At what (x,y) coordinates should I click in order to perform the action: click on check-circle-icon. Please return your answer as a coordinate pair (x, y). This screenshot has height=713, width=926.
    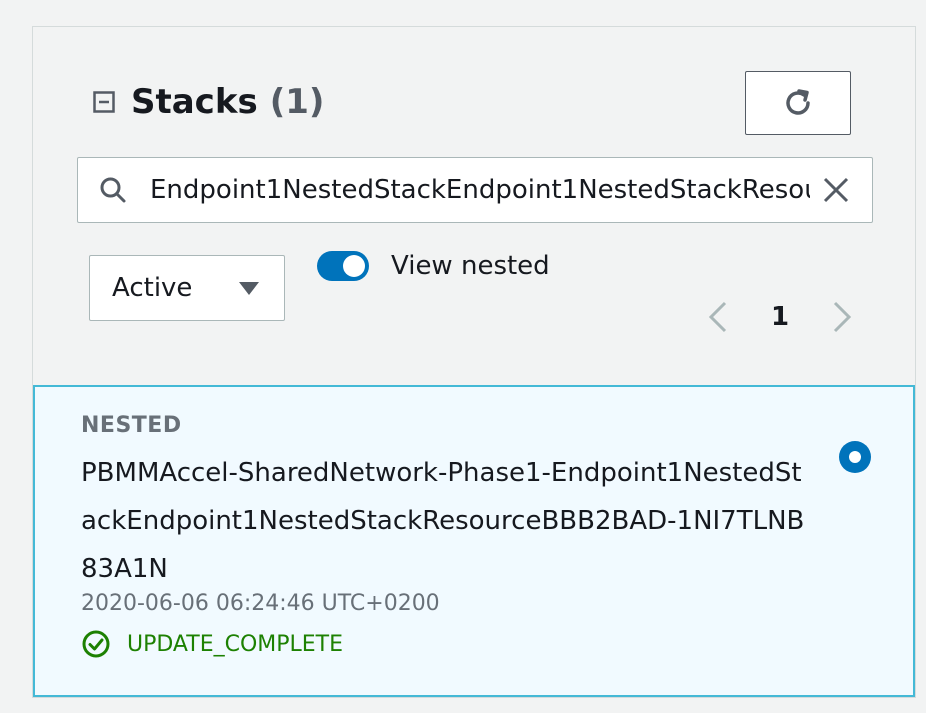
    Looking at the image, I should click on (96, 644).